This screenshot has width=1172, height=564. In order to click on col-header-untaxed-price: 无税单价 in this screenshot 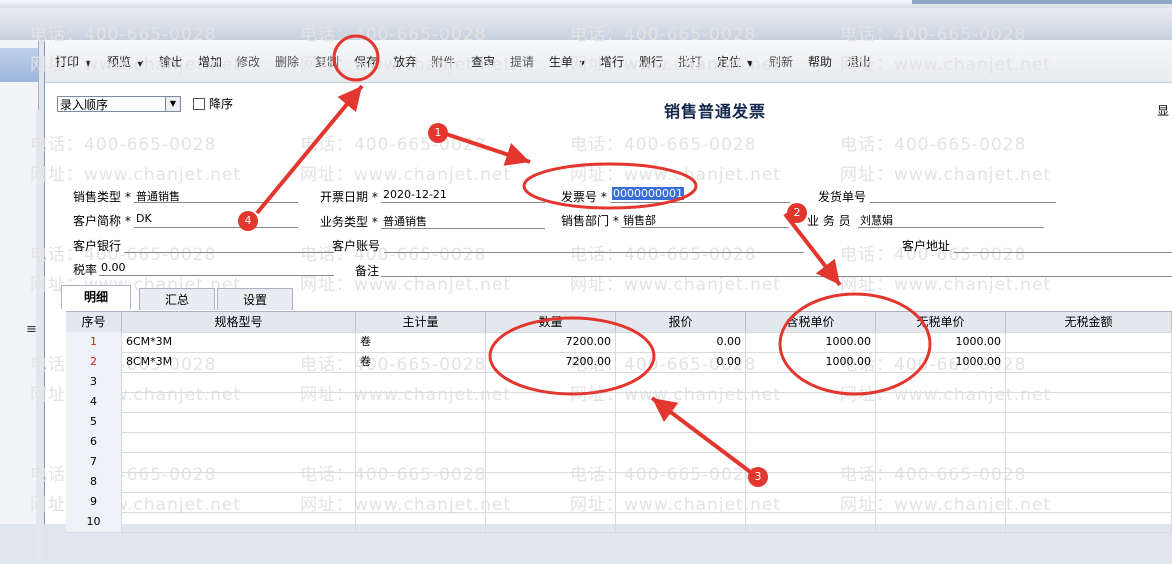, I will do `click(941, 322)`.